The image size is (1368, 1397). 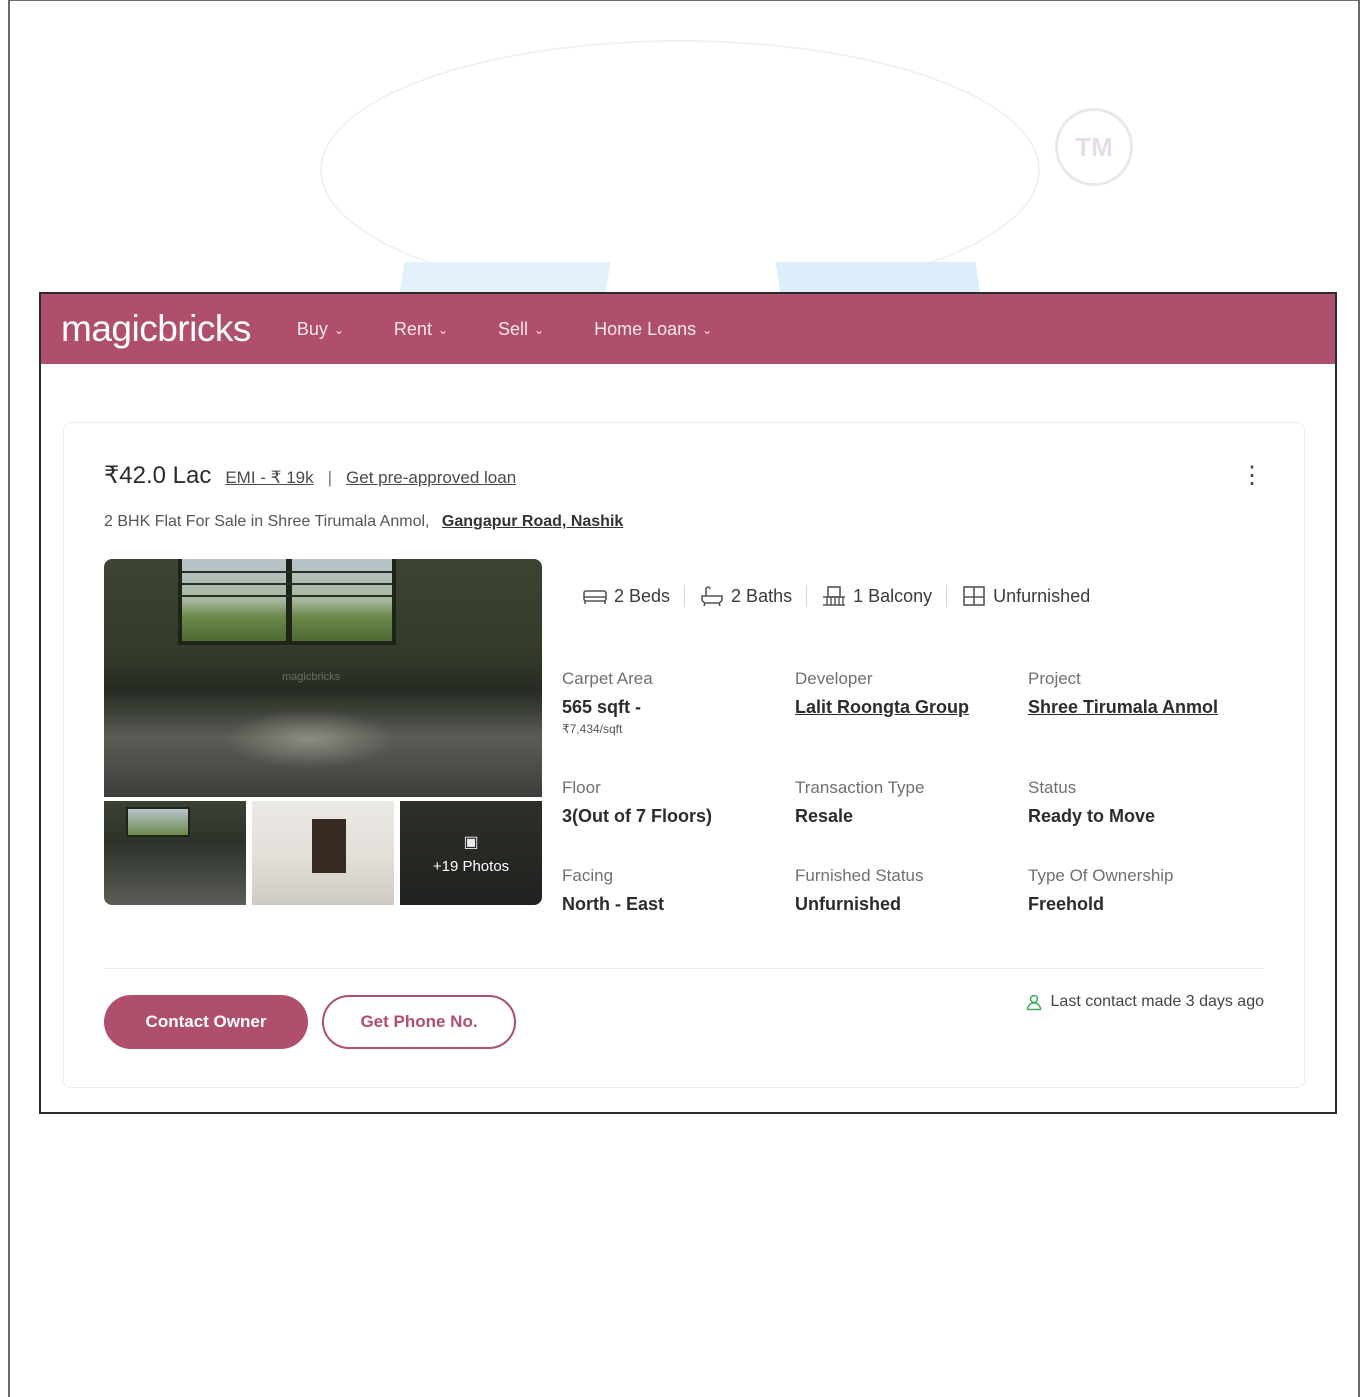 I want to click on nav-home-loans: Home Loans ⌄, so click(x=653, y=329).